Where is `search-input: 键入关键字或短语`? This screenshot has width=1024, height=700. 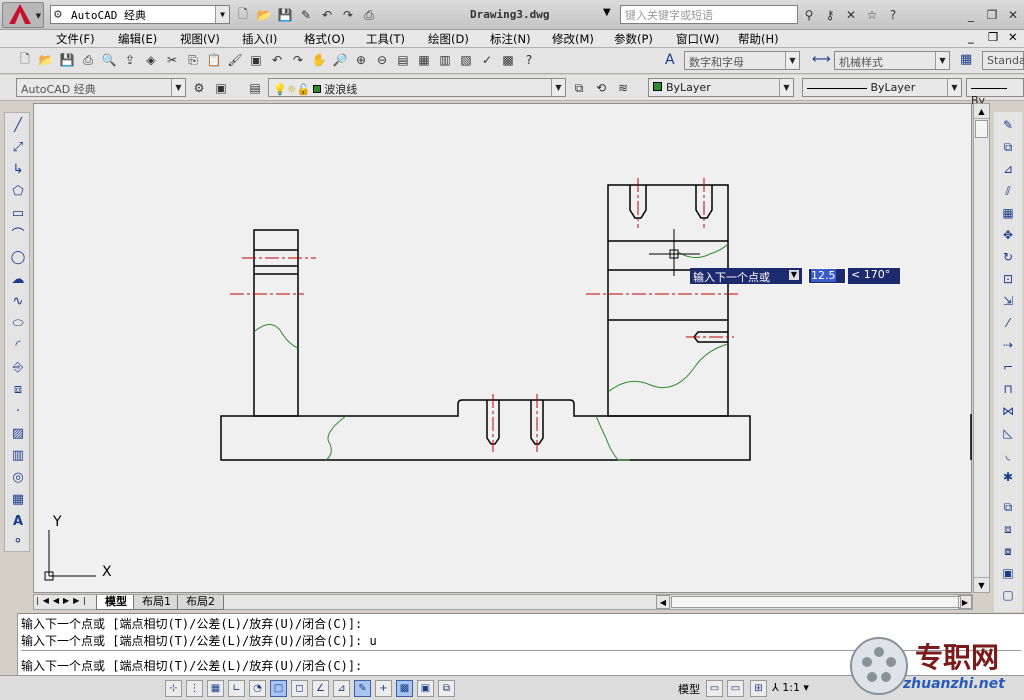
search-input: 键入关键字或短语 is located at coordinates (709, 14).